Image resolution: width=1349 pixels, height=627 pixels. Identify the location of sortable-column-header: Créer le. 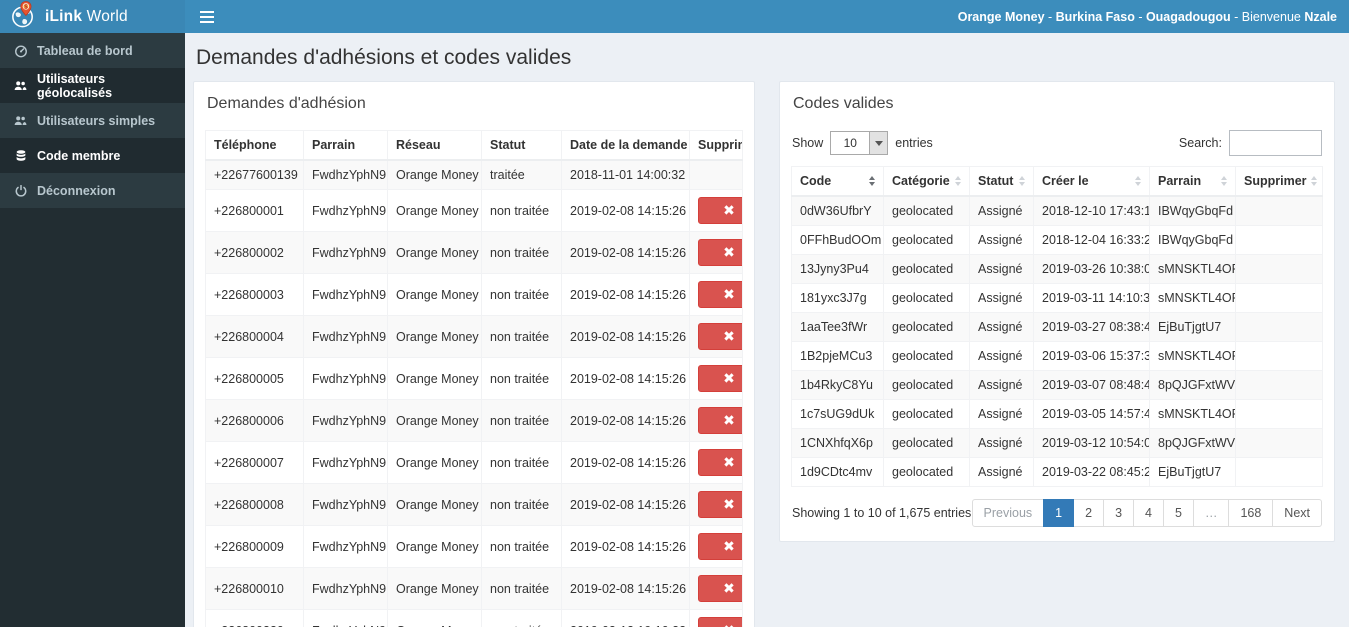
(1091, 181).